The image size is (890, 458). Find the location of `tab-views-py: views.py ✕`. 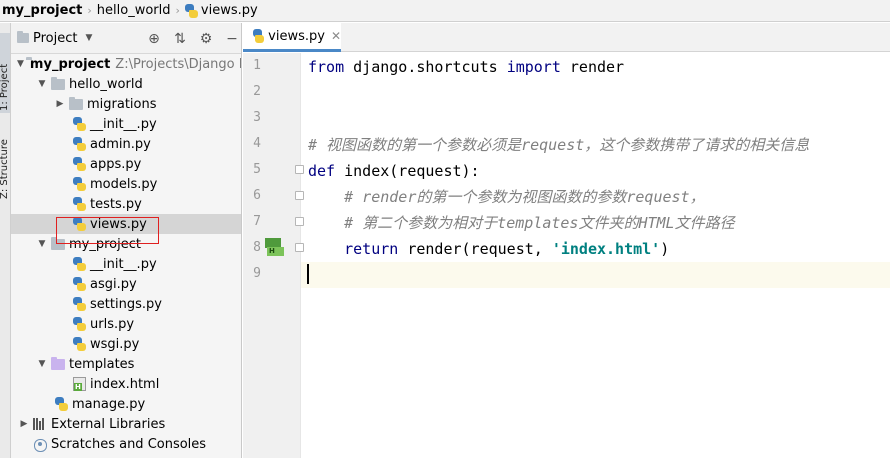

tab-views-py: views.py ✕ is located at coordinates (292, 37).